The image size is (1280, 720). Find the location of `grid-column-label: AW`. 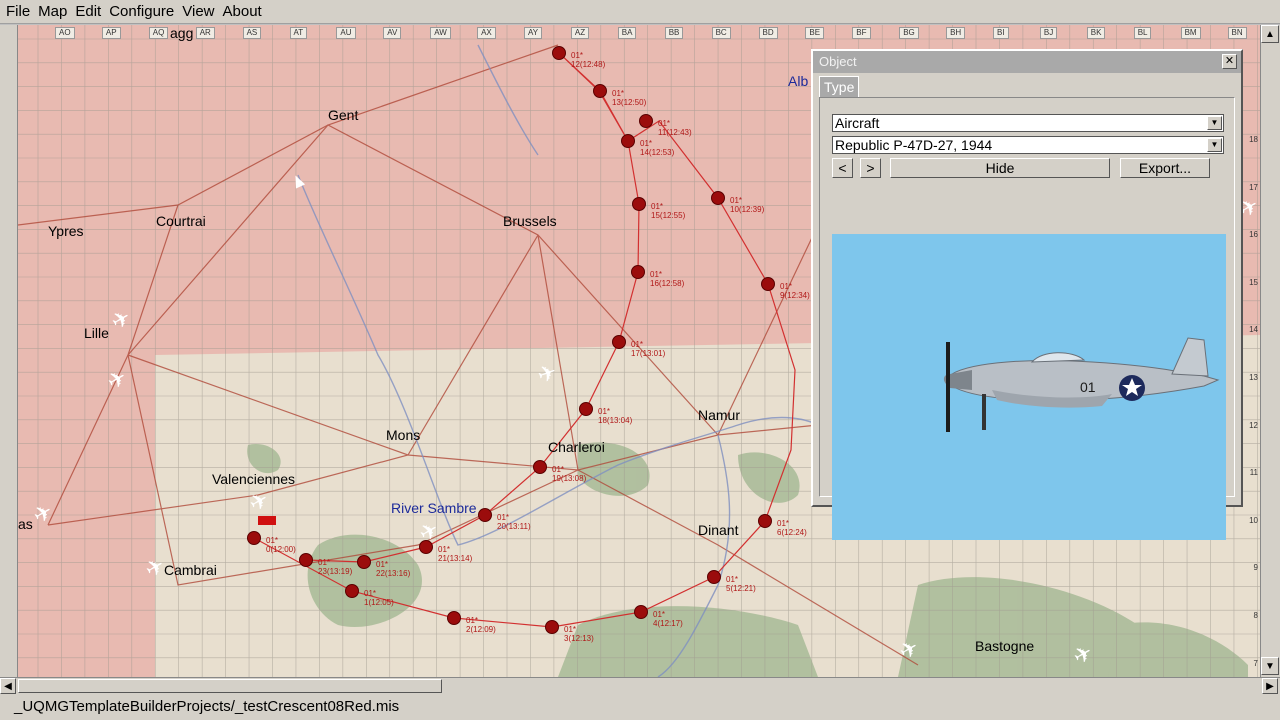

grid-column-label: AW is located at coordinates (440, 33).